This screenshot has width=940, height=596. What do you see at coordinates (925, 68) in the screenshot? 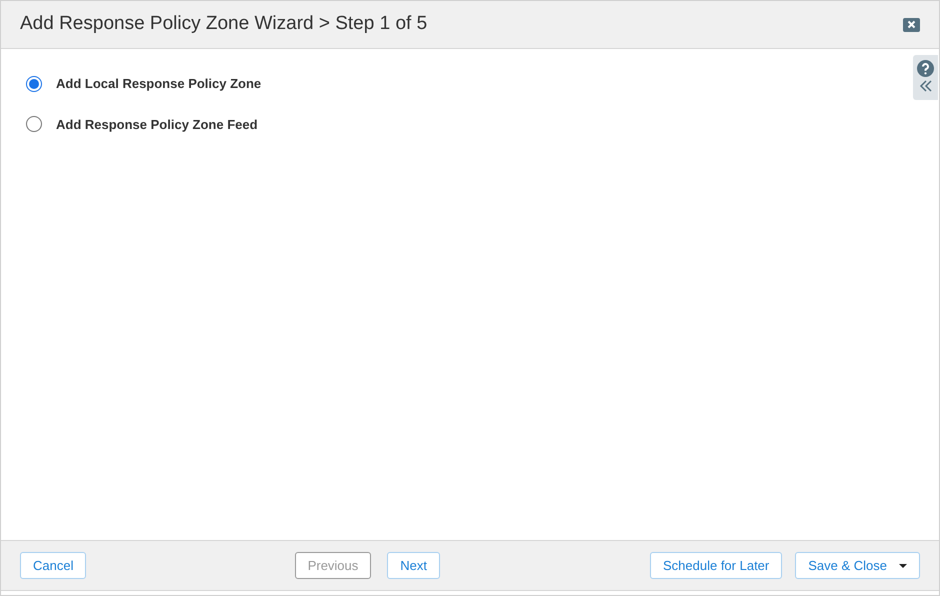
I see `help-icon` at bounding box center [925, 68].